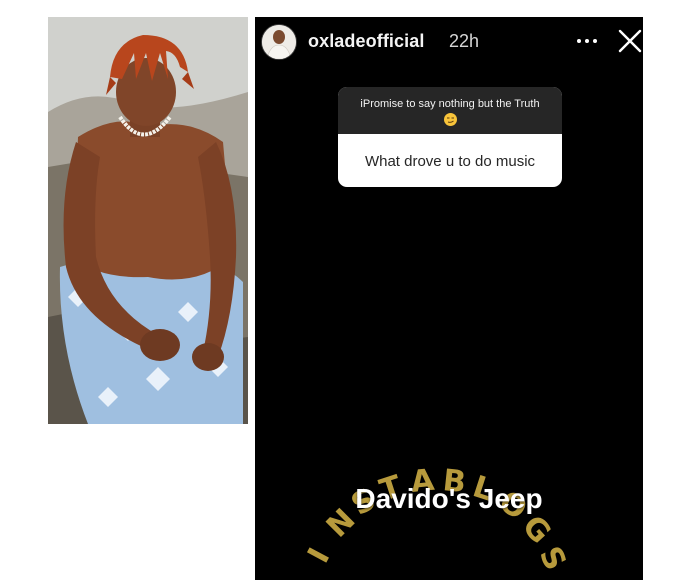 This screenshot has width=696, height=580. What do you see at coordinates (449, 498) in the screenshot?
I see `story-caption: Davido's Jeep` at bounding box center [449, 498].